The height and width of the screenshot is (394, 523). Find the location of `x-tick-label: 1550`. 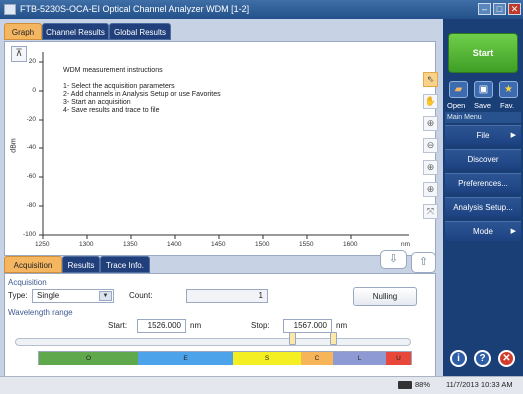

x-tick-label: 1550 is located at coordinates (306, 244).